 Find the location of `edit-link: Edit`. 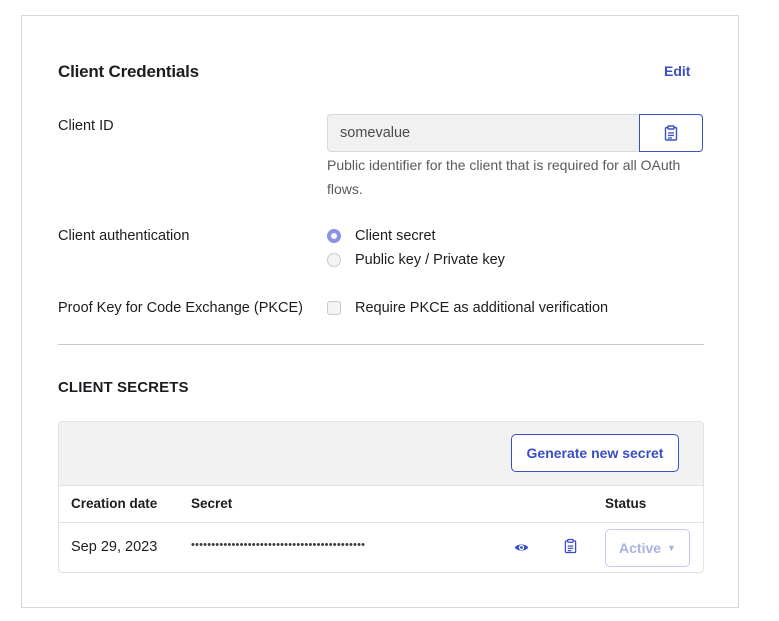

edit-link: Edit is located at coordinates (677, 71).